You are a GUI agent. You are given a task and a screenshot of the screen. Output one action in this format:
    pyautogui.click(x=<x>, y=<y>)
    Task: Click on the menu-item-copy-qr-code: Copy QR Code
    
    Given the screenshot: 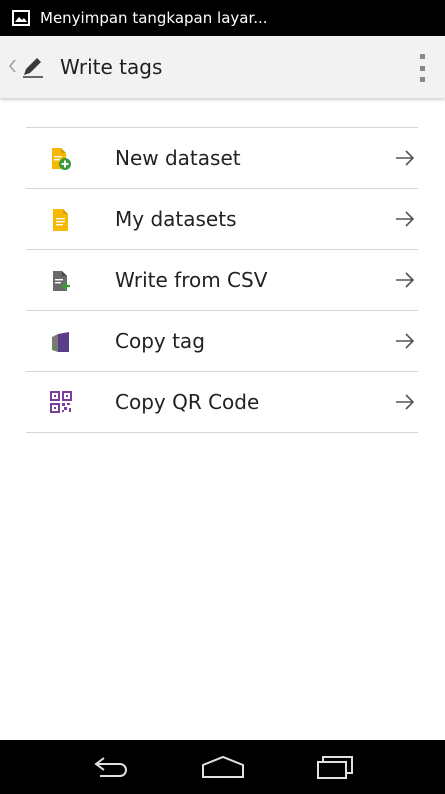 What is the action you would take?
    pyautogui.click(x=222, y=402)
    